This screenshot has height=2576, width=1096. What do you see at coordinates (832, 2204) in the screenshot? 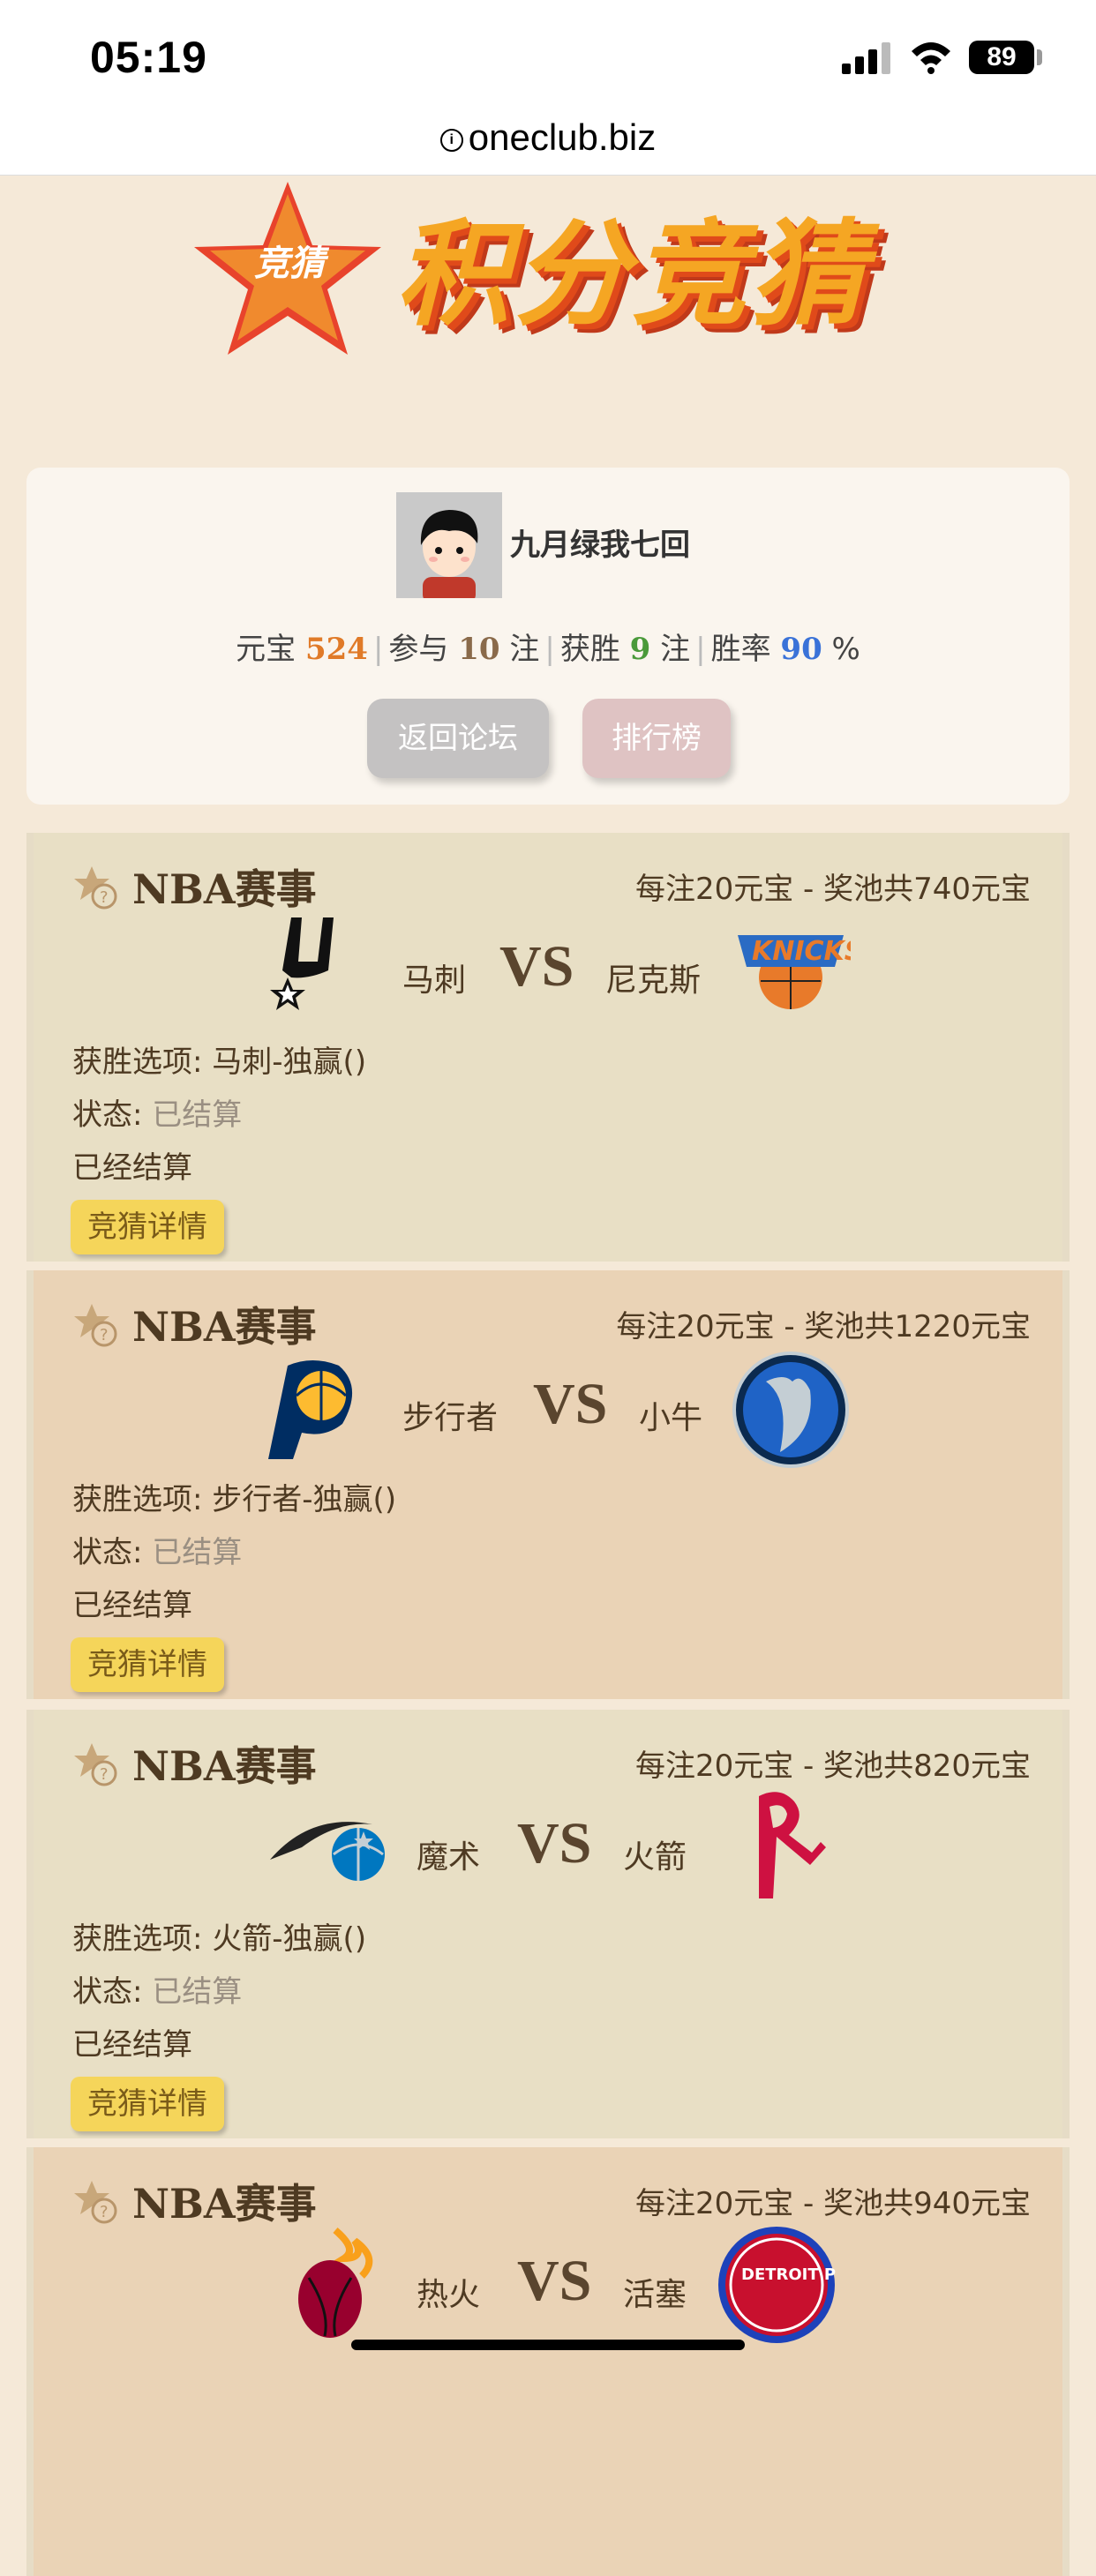
I see `prize-pool: 每注20元宝 - 奖池共940元宝` at bounding box center [832, 2204].